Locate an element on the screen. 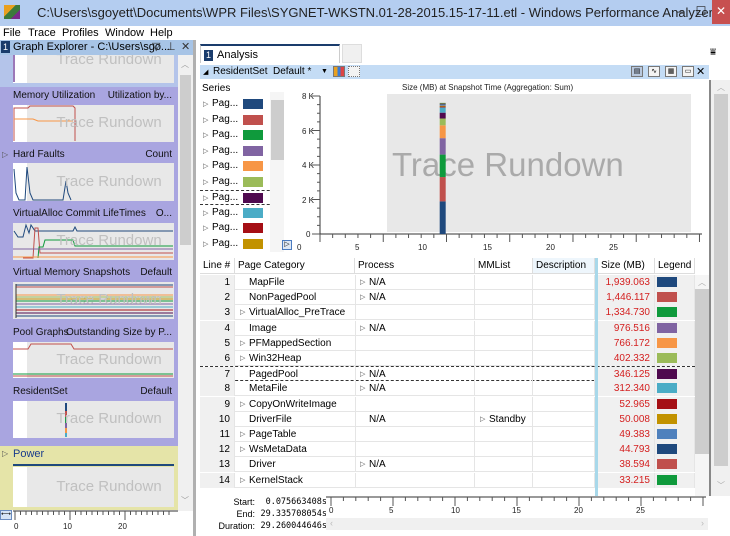  close-view-icon: ✕ is located at coordinates (700, 71).